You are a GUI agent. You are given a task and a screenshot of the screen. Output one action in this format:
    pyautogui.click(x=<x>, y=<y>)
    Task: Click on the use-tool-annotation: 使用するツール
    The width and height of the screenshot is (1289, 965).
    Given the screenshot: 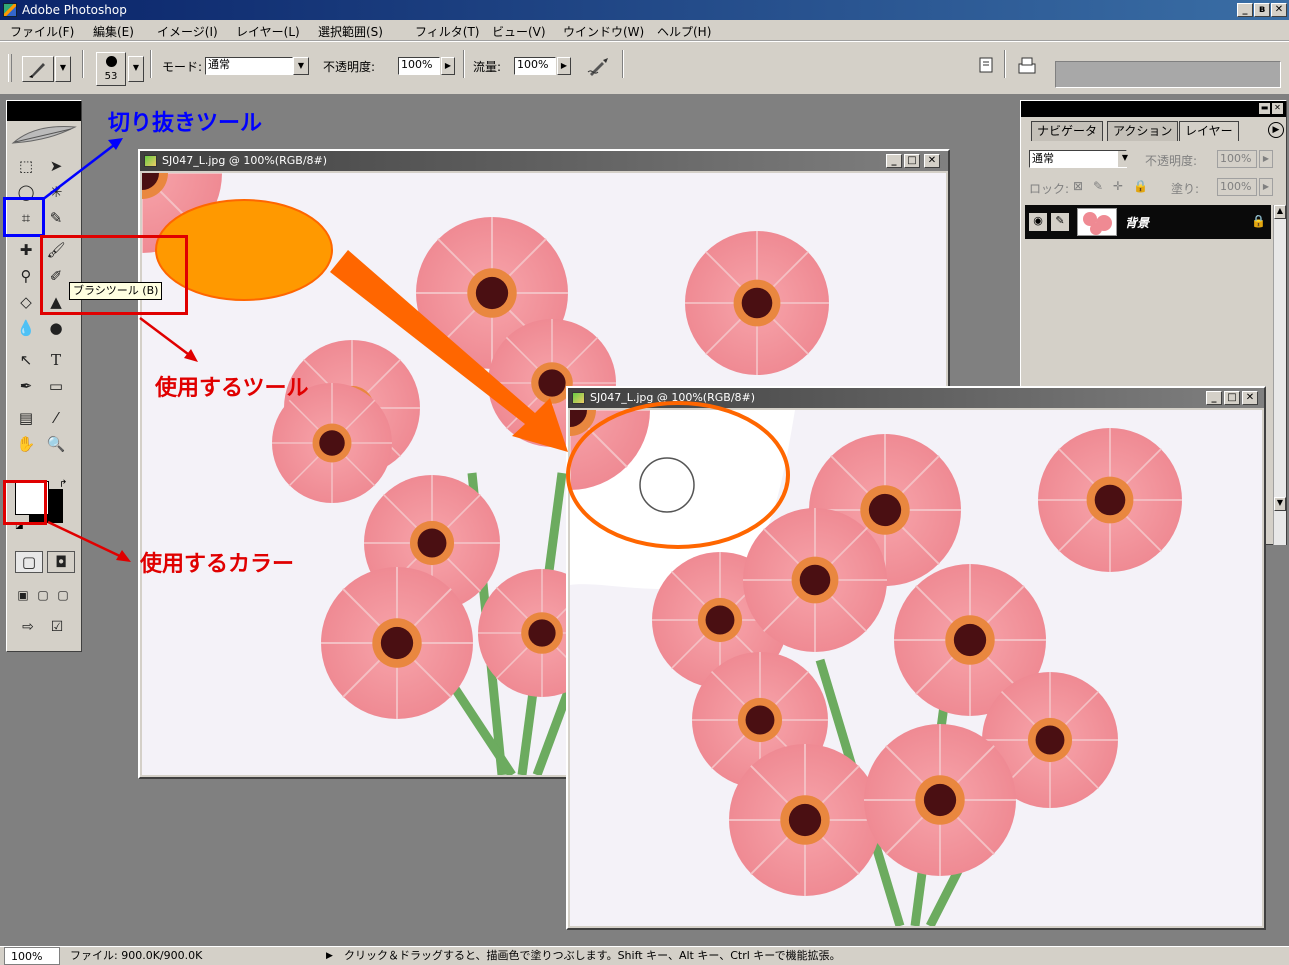 What is the action you would take?
    pyautogui.click(x=232, y=388)
    